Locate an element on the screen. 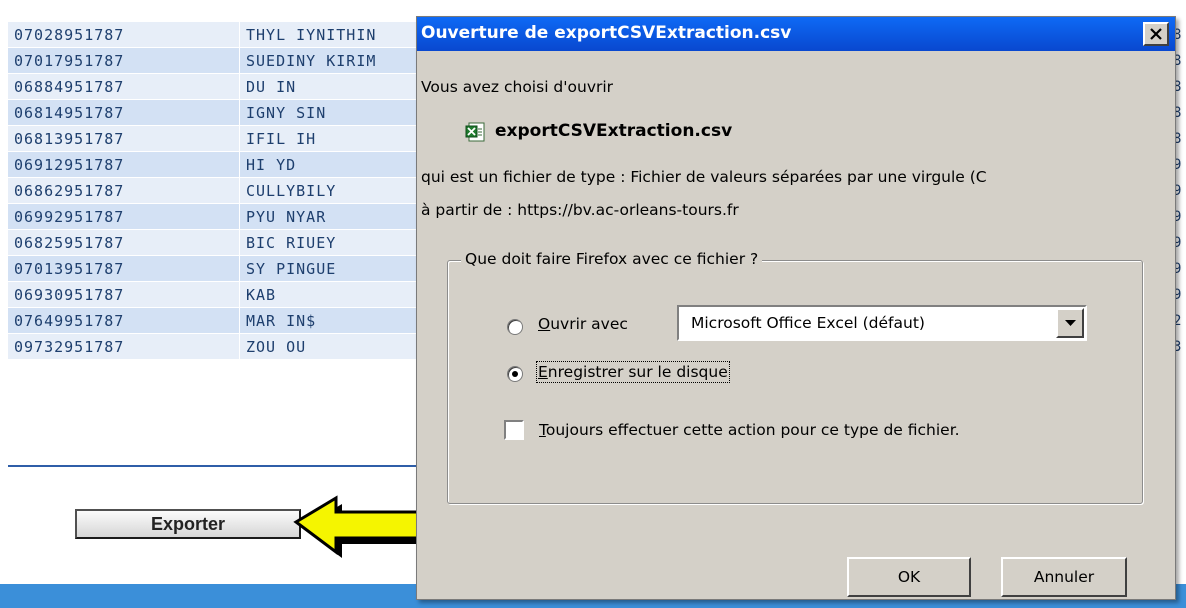 The image size is (1186, 608). always-do-this-label-accesskey: T is located at coordinates (542, 430).